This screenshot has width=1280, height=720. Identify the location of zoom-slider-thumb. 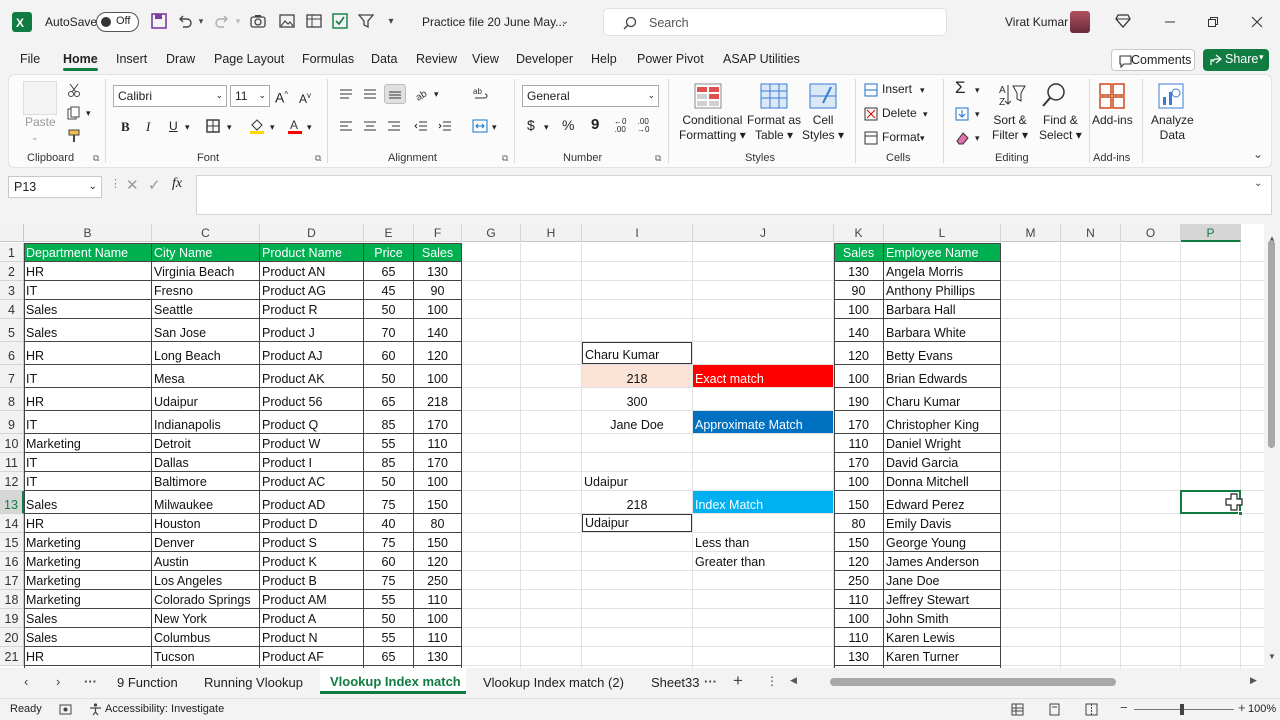
(1182, 709).